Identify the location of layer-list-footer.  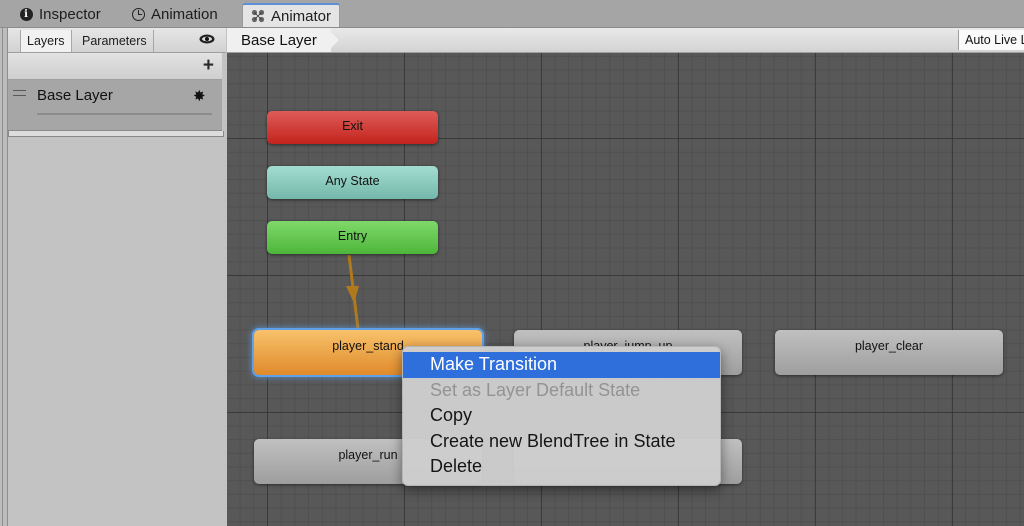
(116, 134).